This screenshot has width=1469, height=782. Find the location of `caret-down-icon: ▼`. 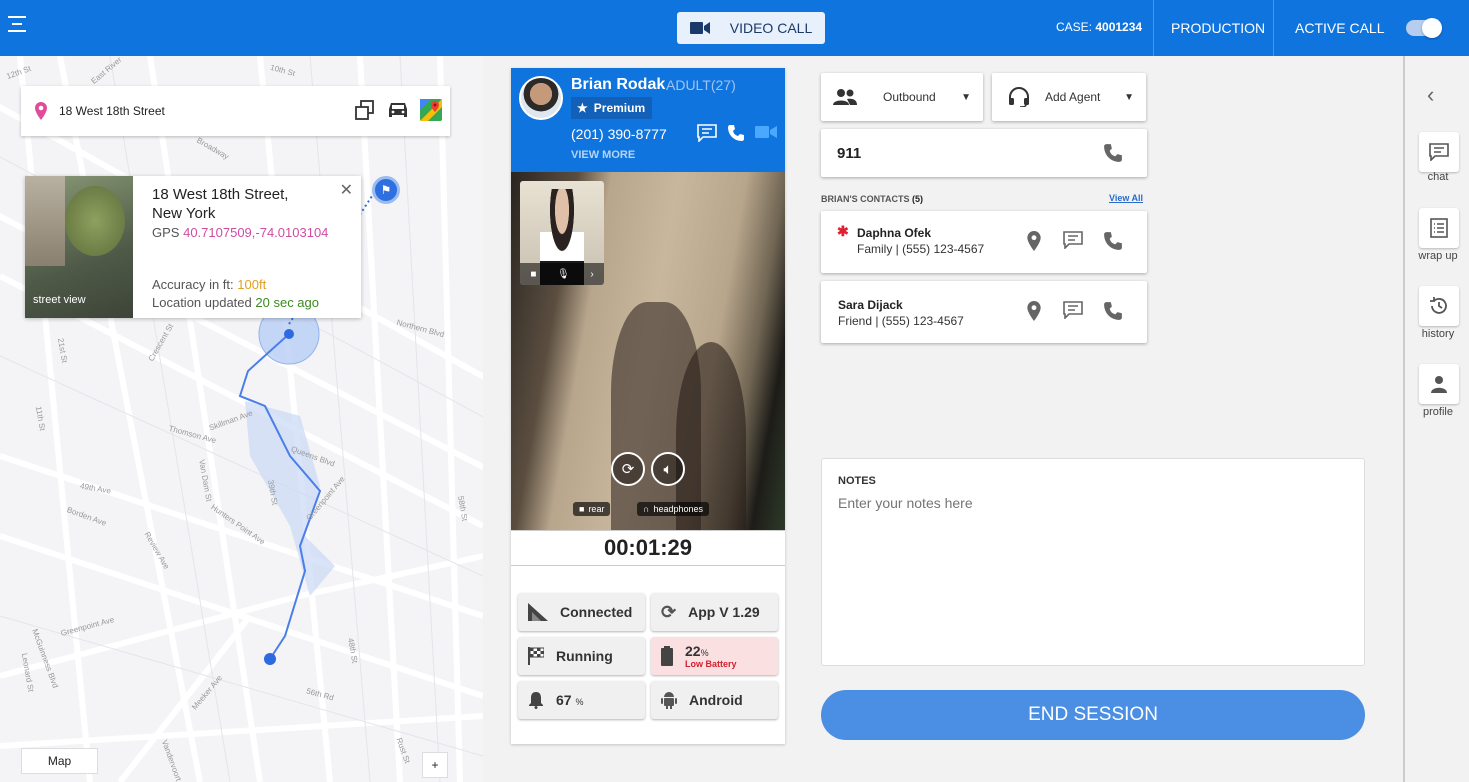

caret-down-icon: ▼ is located at coordinates (966, 97).